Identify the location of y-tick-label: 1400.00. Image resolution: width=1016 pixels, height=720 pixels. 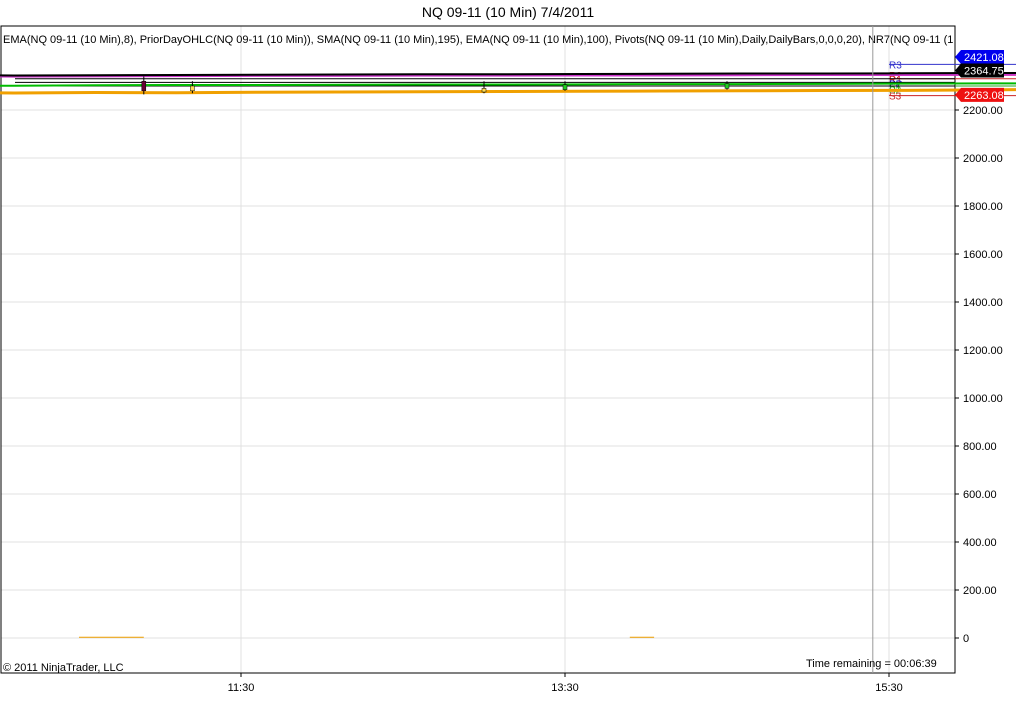
(983, 303).